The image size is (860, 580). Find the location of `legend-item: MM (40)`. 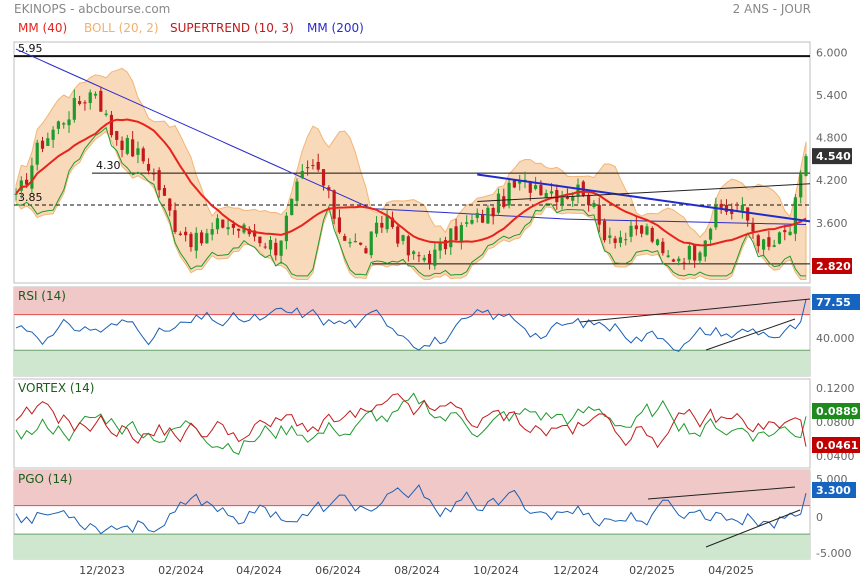

legend-item: MM (40) is located at coordinates (42, 28).